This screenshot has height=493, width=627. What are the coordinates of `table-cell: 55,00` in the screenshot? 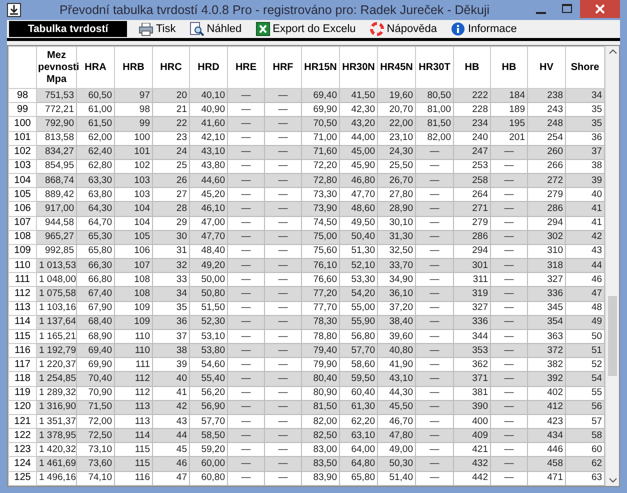 It's located at (359, 308).